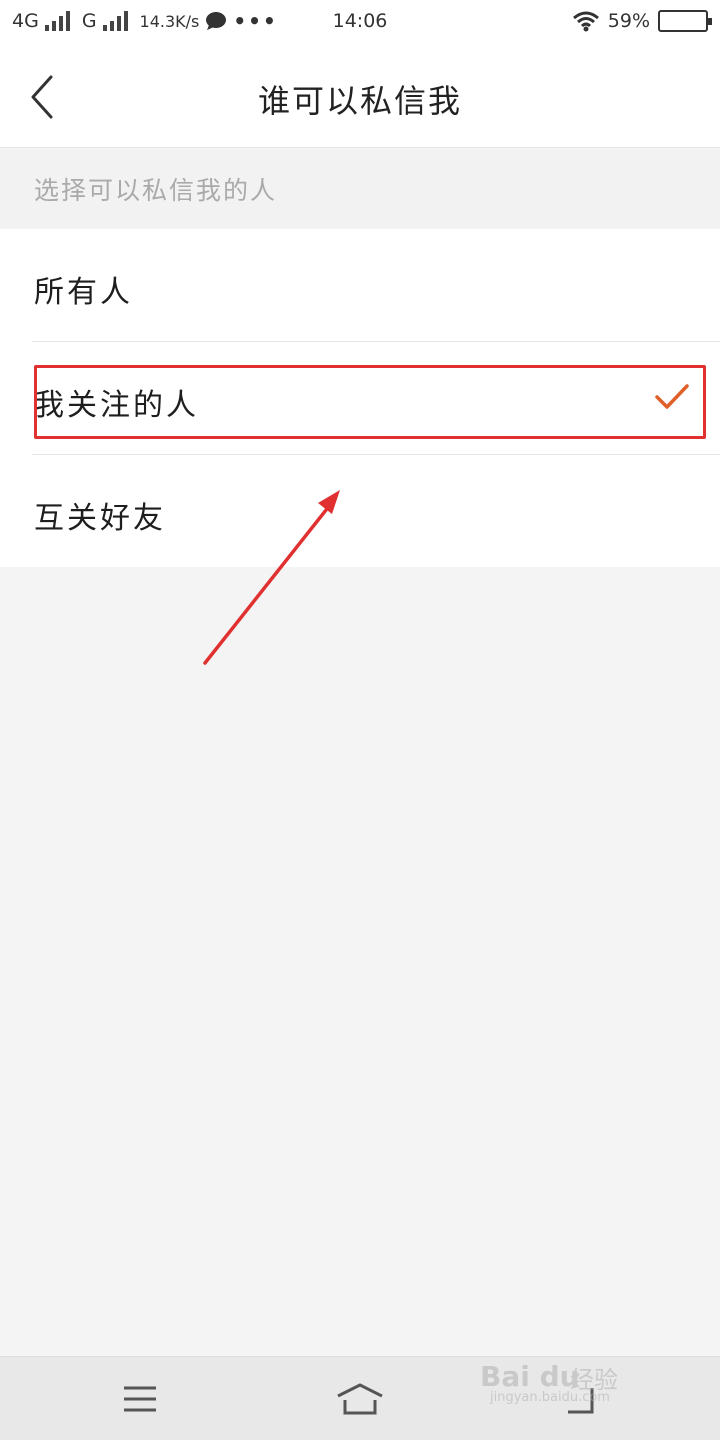 The width and height of the screenshot is (720, 1440). I want to click on network-label-4g: 4G, so click(25, 21).